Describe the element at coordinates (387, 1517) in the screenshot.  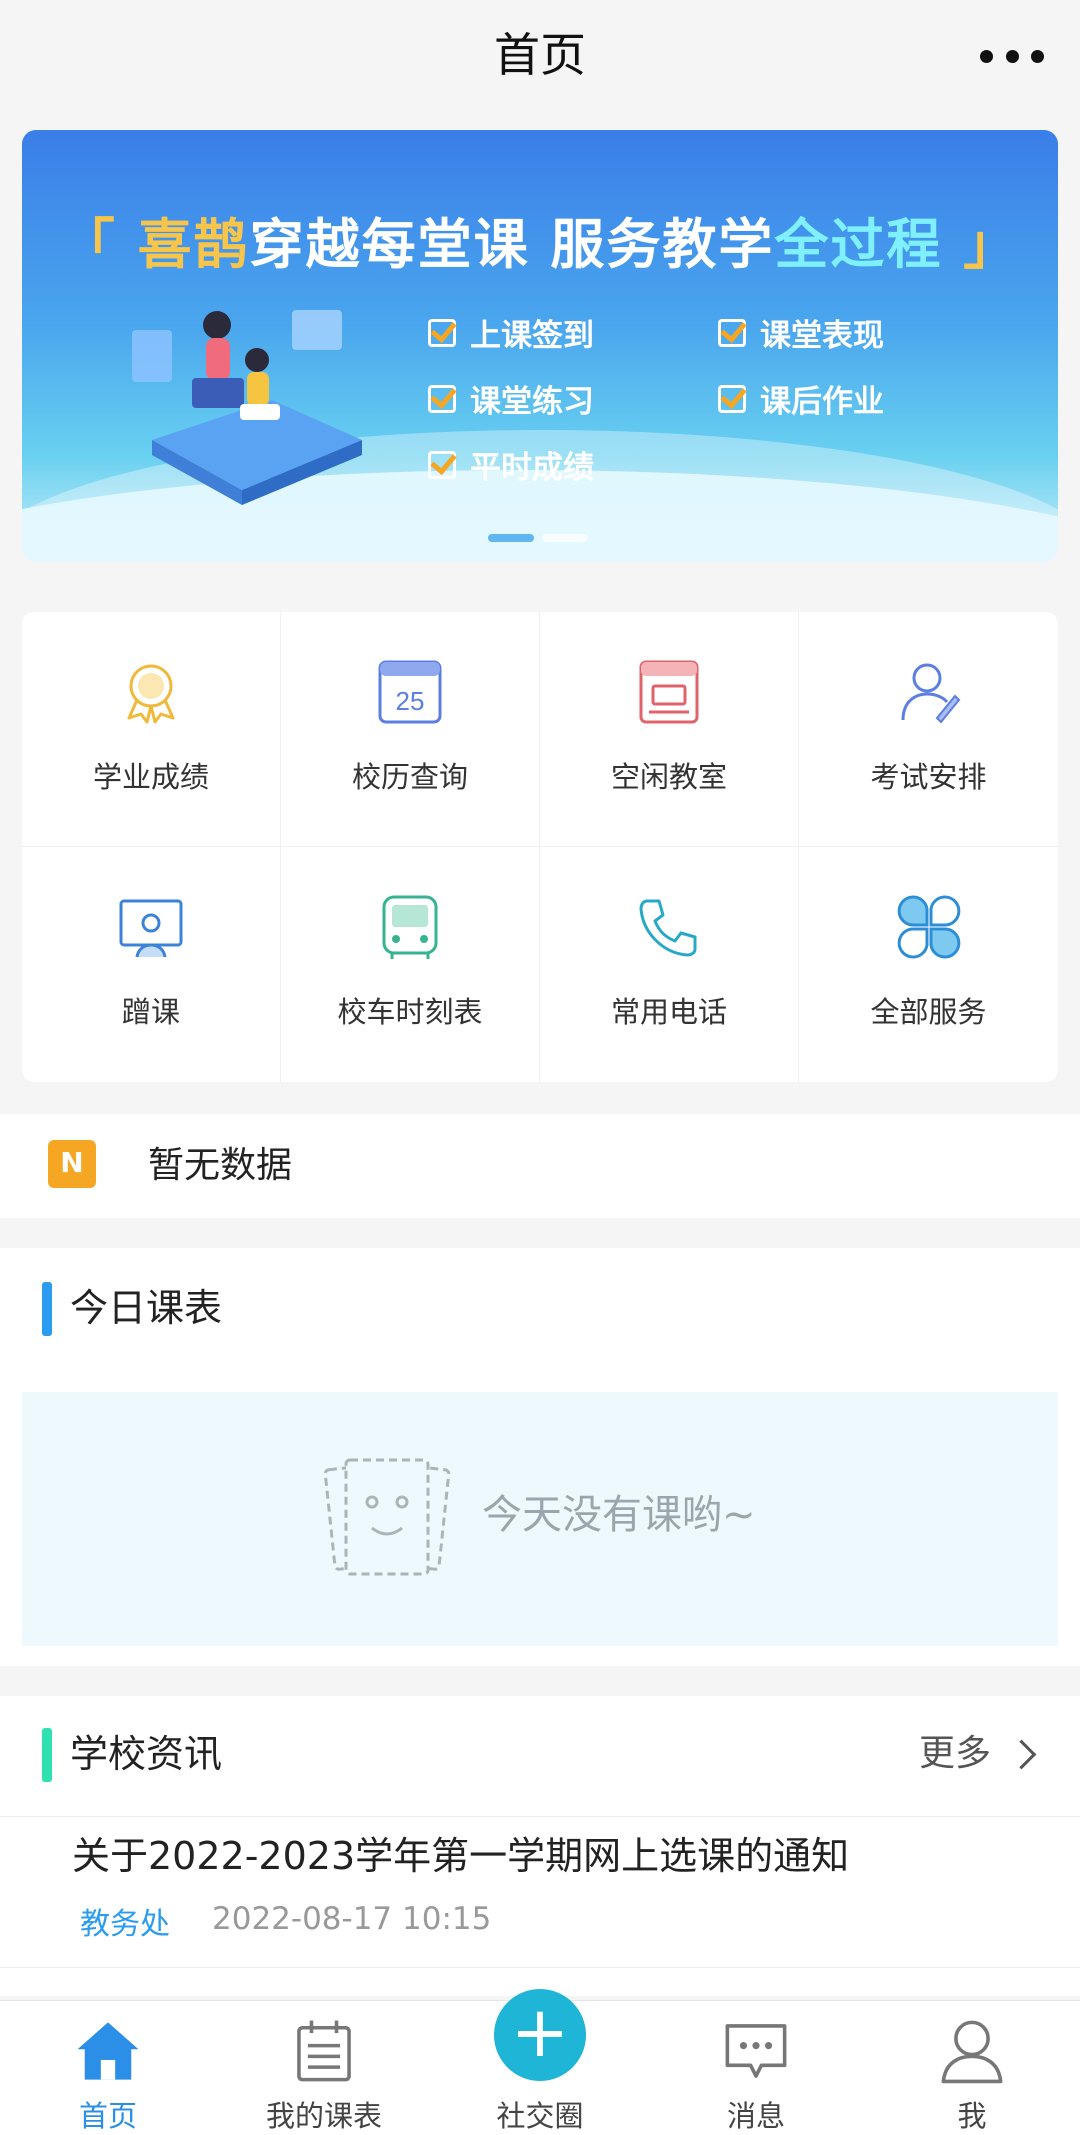
I see `empty-face-icon` at that location.